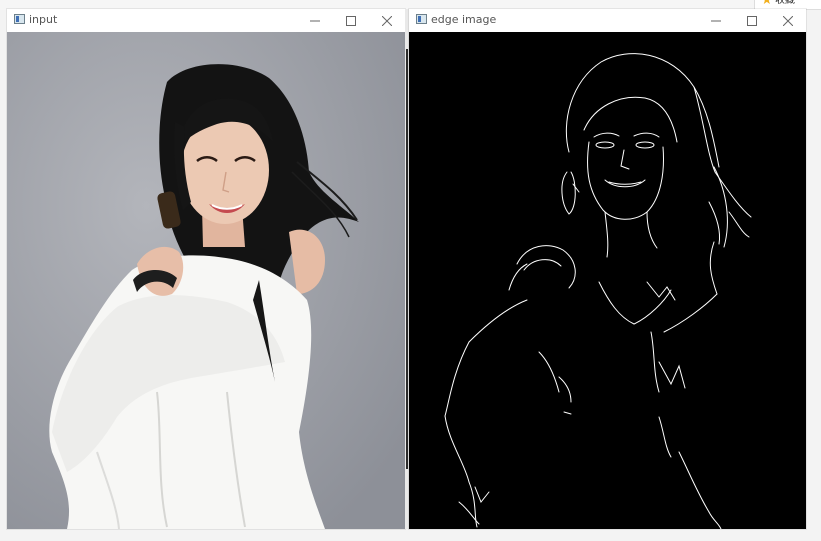  Describe the element at coordinates (785, 3) in the screenshot. I see `favorites-label: 收藏` at that location.